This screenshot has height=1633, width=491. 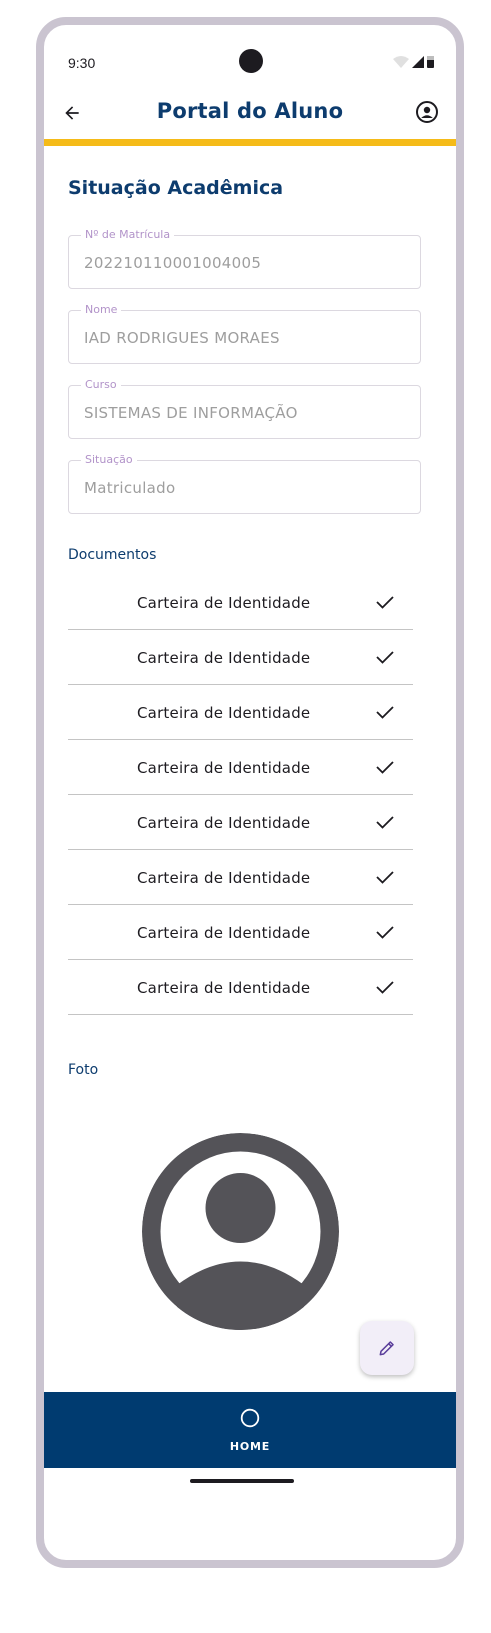 What do you see at coordinates (430, 62) in the screenshot?
I see `battery-icon` at bounding box center [430, 62].